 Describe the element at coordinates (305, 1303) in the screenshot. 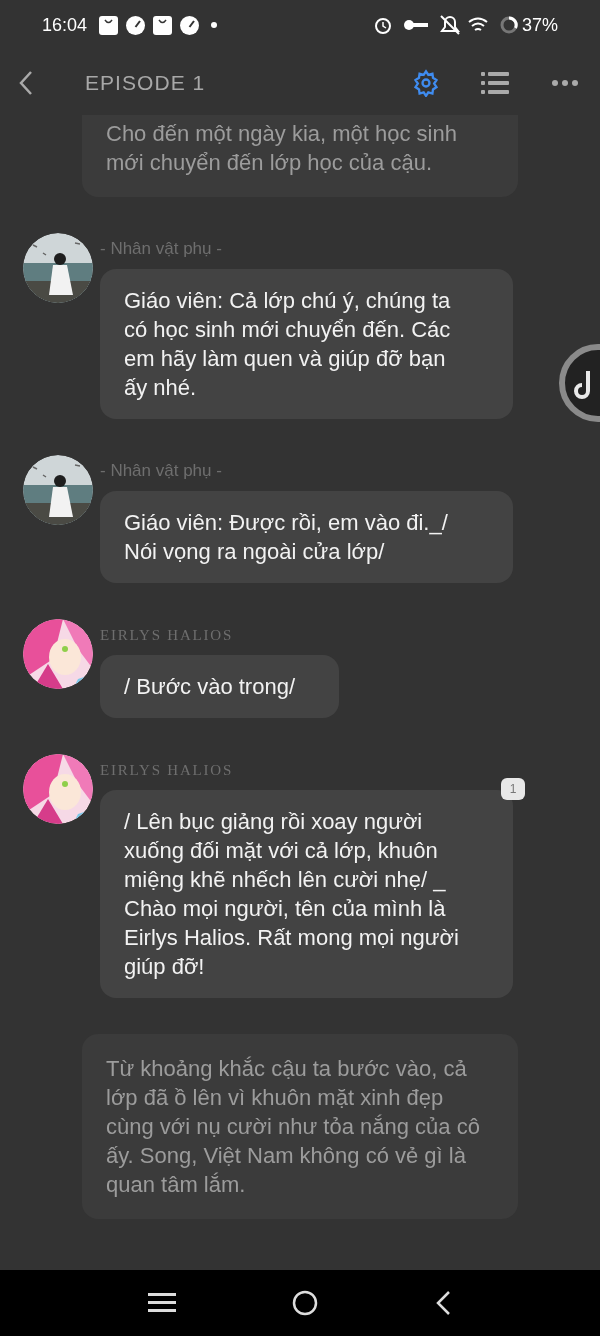

I see `home-nav-button` at that location.